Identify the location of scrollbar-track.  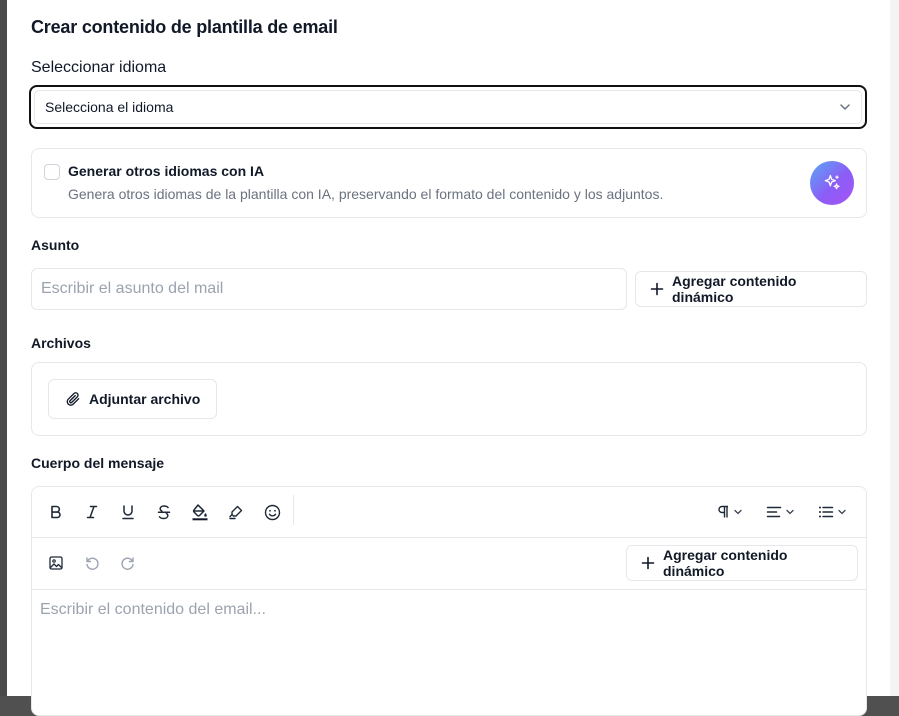
(894, 348).